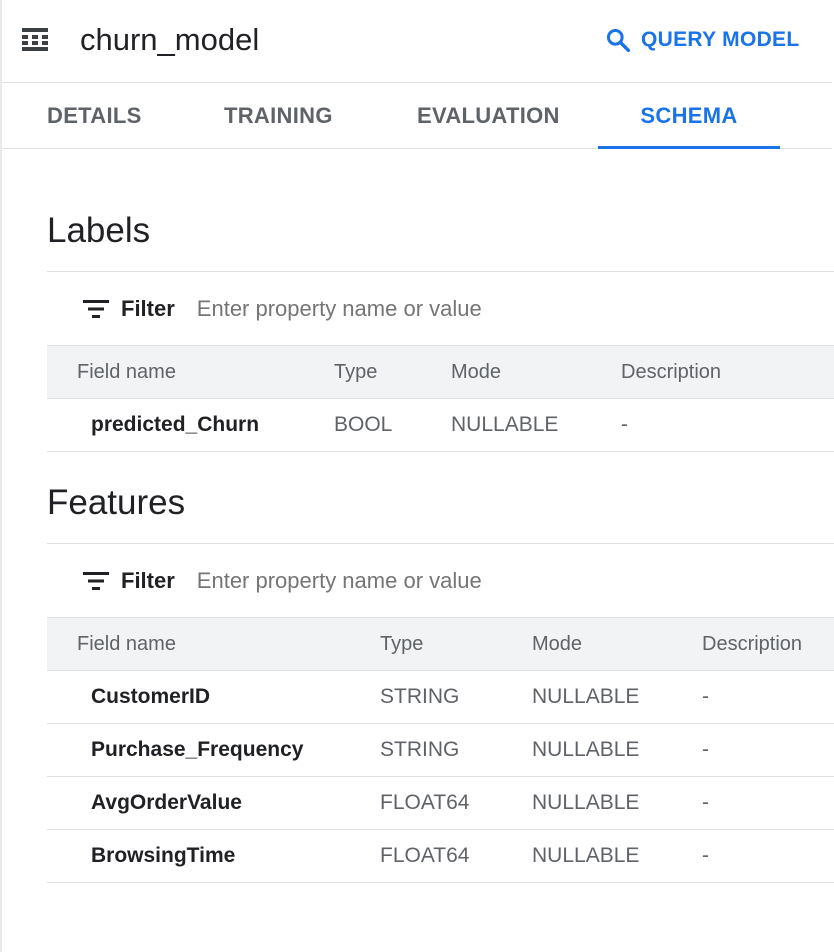  What do you see at coordinates (190, 425) in the screenshot?
I see `field-name-cell: predicted_Churn` at bounding box center [190, 425].